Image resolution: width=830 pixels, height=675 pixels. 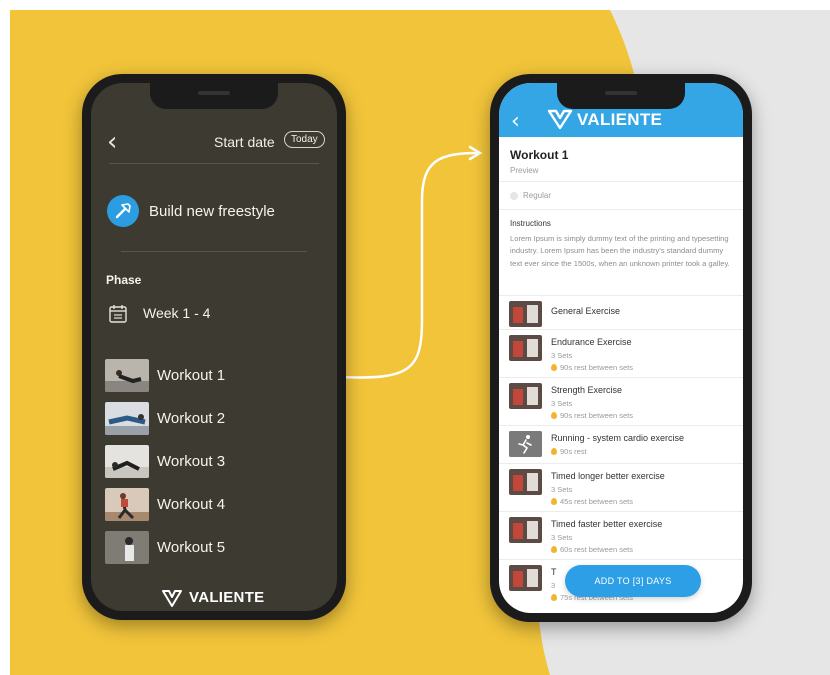 I want to click on workout-label: Workout 3, so click(x=191, y=461).